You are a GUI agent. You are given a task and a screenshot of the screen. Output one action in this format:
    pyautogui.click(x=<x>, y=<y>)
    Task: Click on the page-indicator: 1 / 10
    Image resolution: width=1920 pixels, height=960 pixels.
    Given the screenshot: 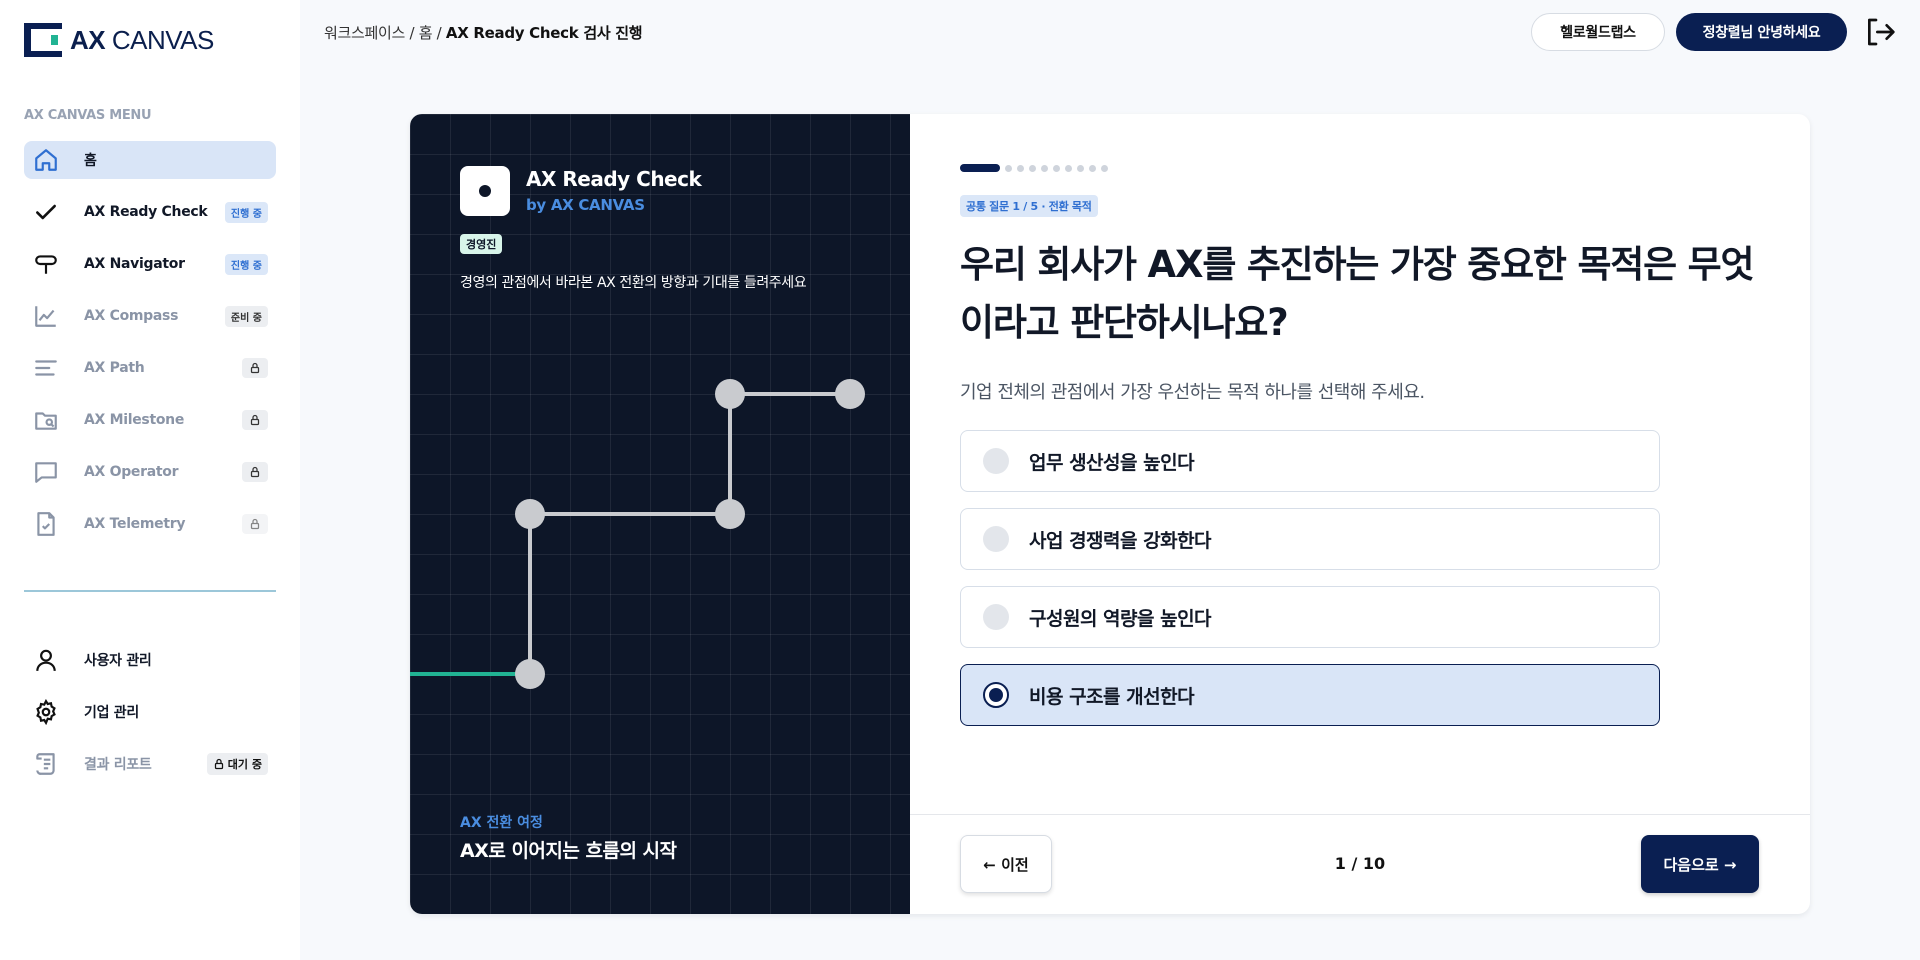 What is the action you would take?
    pyautogui.click(x=1360, y=863)
    